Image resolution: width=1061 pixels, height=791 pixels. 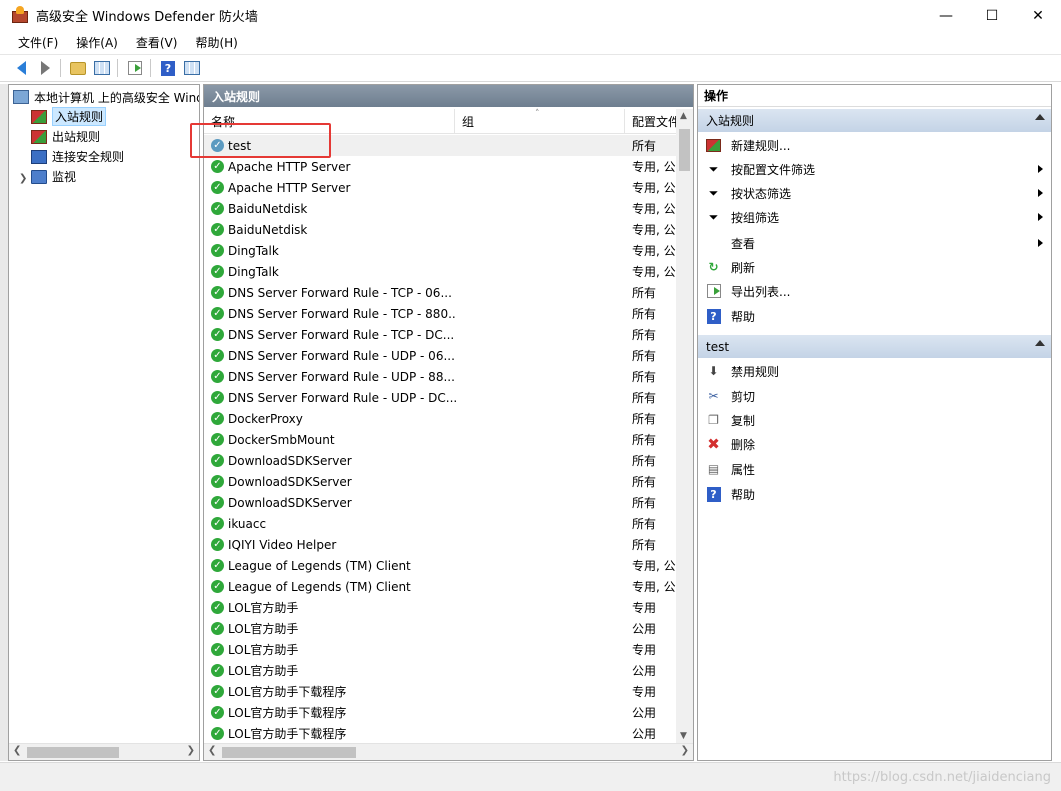 I want to click on filter-icon: ⏷, so click(x=713, y=192).